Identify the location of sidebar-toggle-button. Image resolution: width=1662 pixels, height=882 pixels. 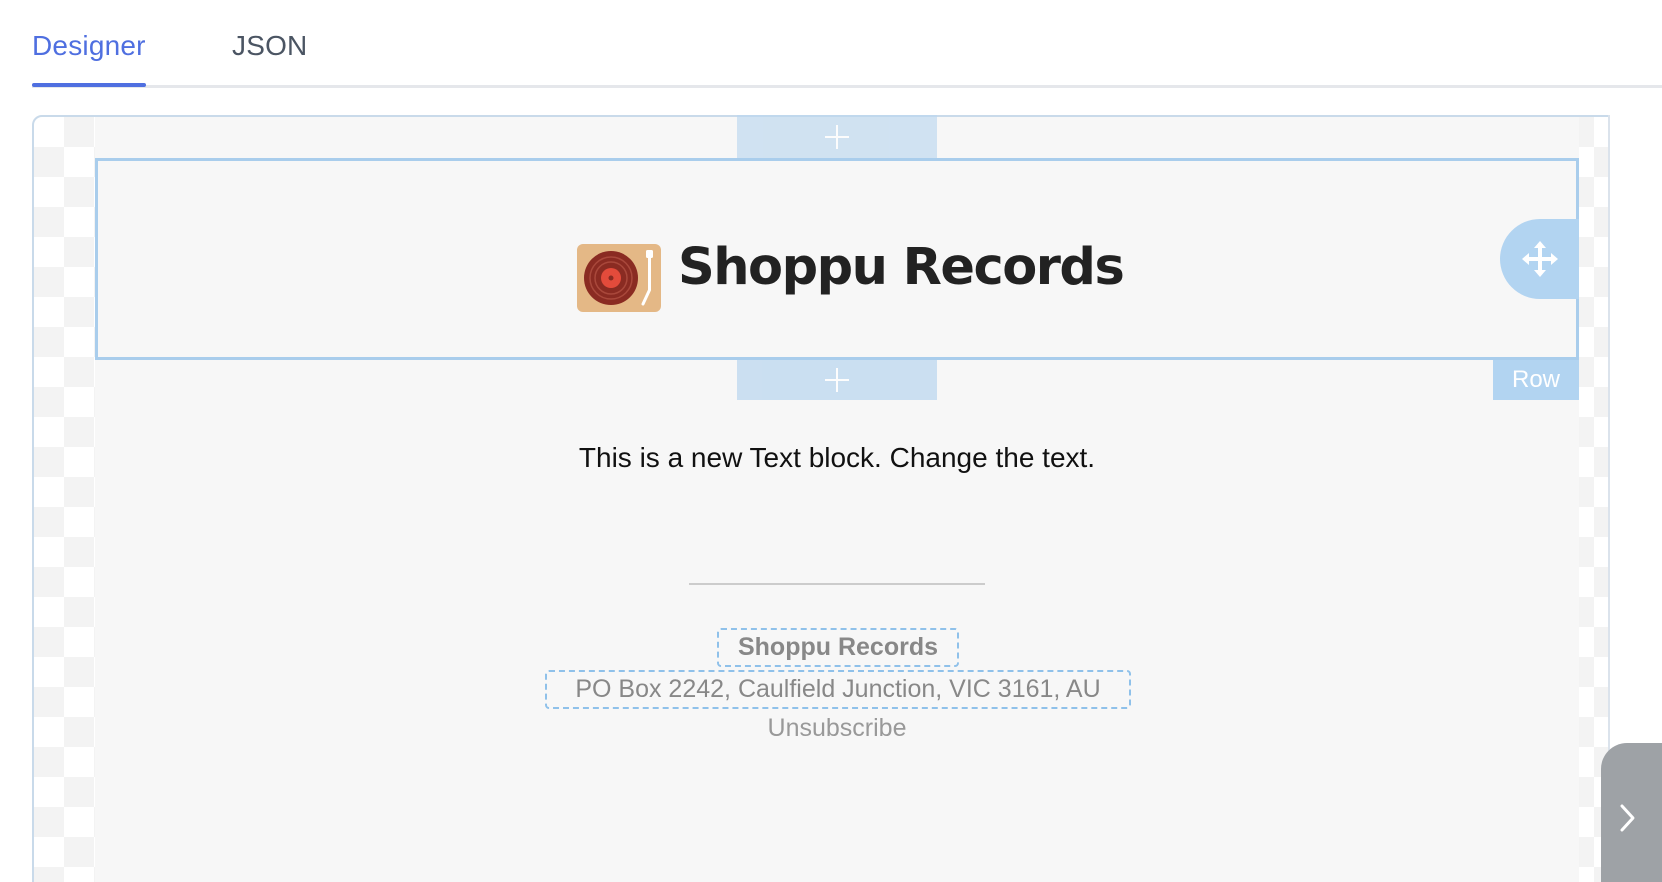
(1631, 812).